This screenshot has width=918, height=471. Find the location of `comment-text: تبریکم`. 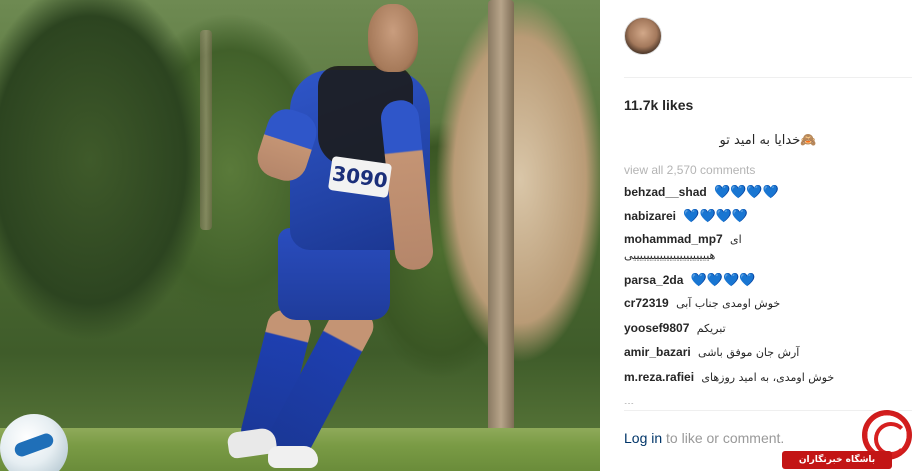

comment-text: تبریکم is located at coordinates (711, 328).